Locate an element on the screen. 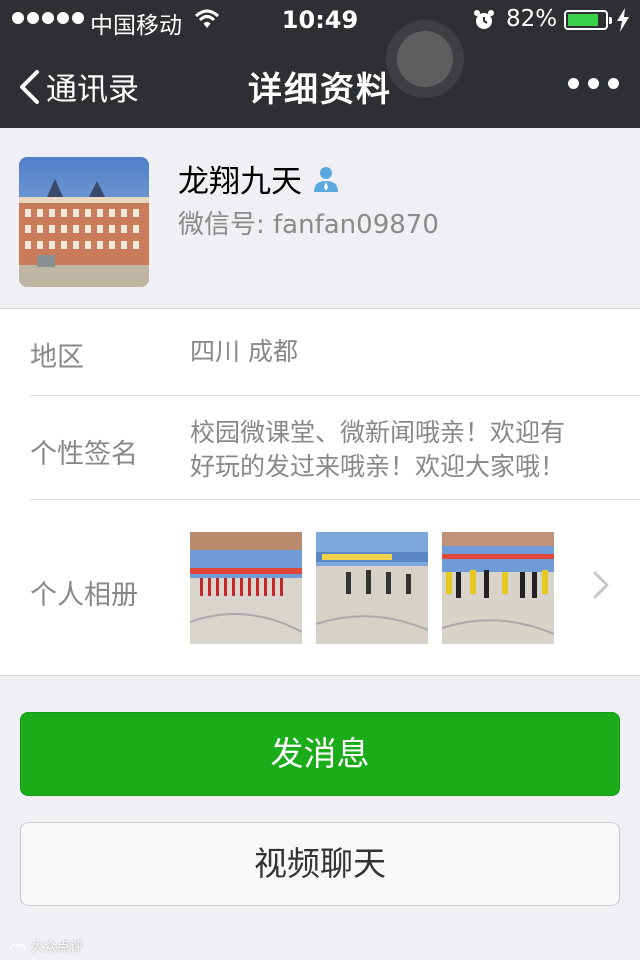 This screenshot has width=640, height=960. wechat-id: 微信号: fanfan09870 is located at coordinates (308, 225).